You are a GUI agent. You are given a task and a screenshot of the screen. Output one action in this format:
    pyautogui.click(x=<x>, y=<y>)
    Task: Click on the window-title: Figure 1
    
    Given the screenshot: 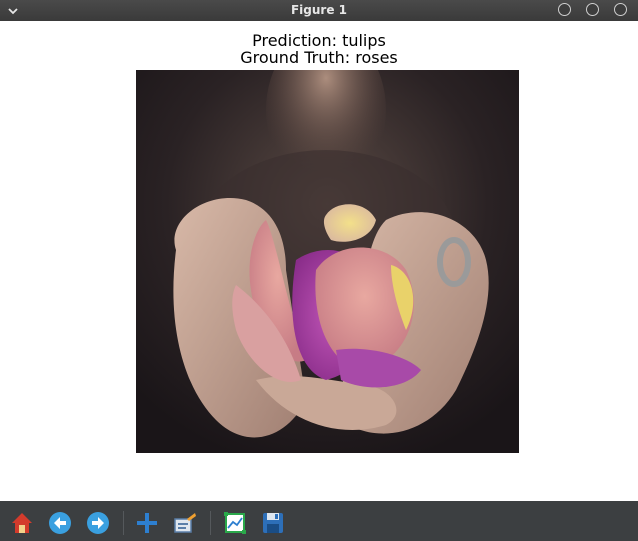 What is the action you would take?
    pyautogui.click(x=319, y=10)
    